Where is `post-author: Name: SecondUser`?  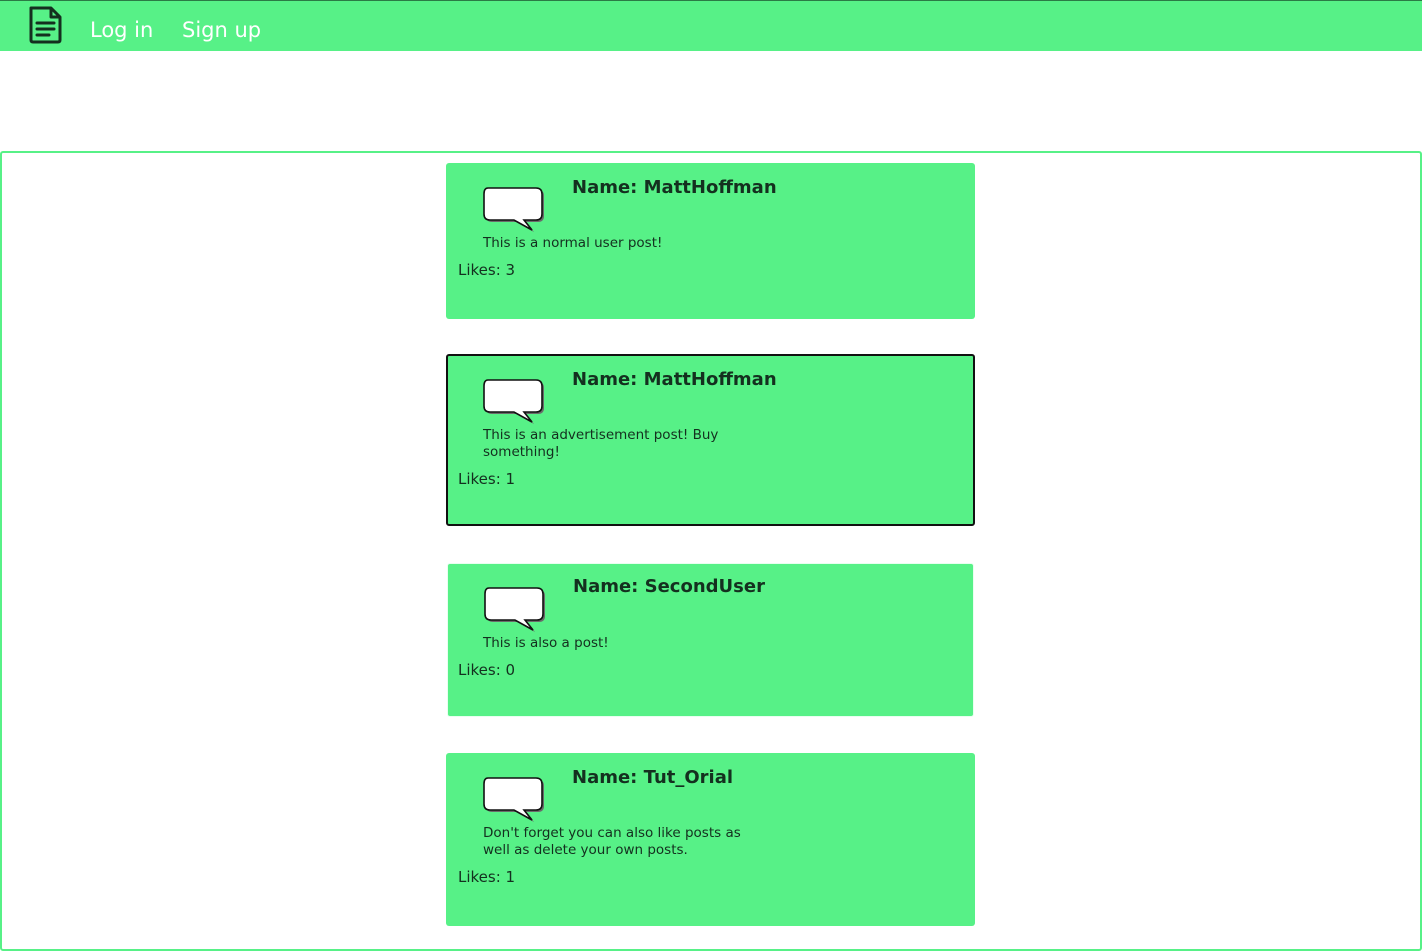 post-author: Name: SecondUser is located at coordinates (669, 586).